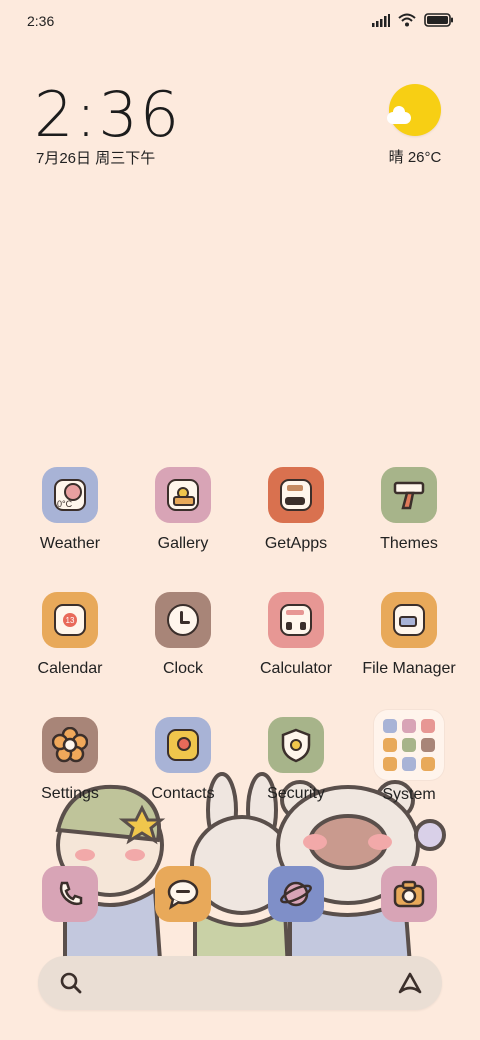 This screenshot has height=1040, width=480. What do you see at coordinates (95, 157) in the screenshot?
I see `clock-widget-date: 7月26日 周三下午` at bounding box center [95, 157].